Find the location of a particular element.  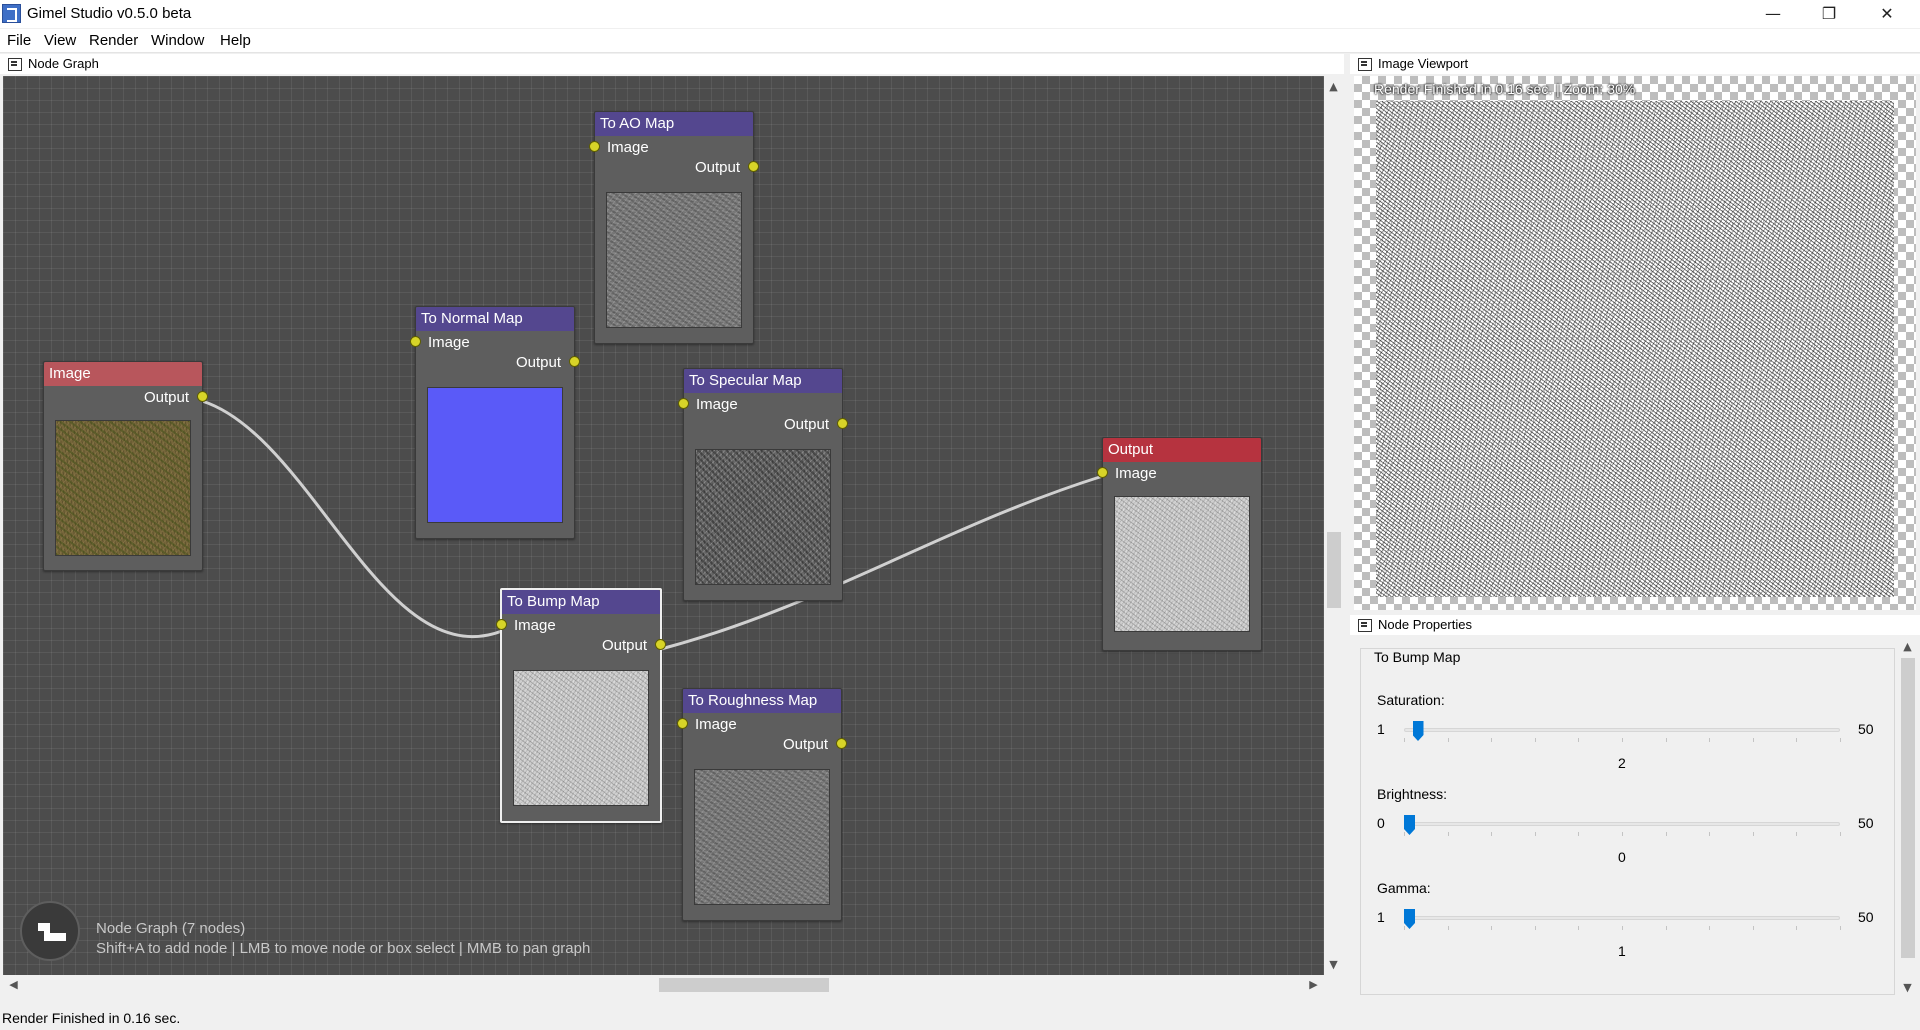

node-properties-header: Node Properties is located at coordinates (1635, 625).